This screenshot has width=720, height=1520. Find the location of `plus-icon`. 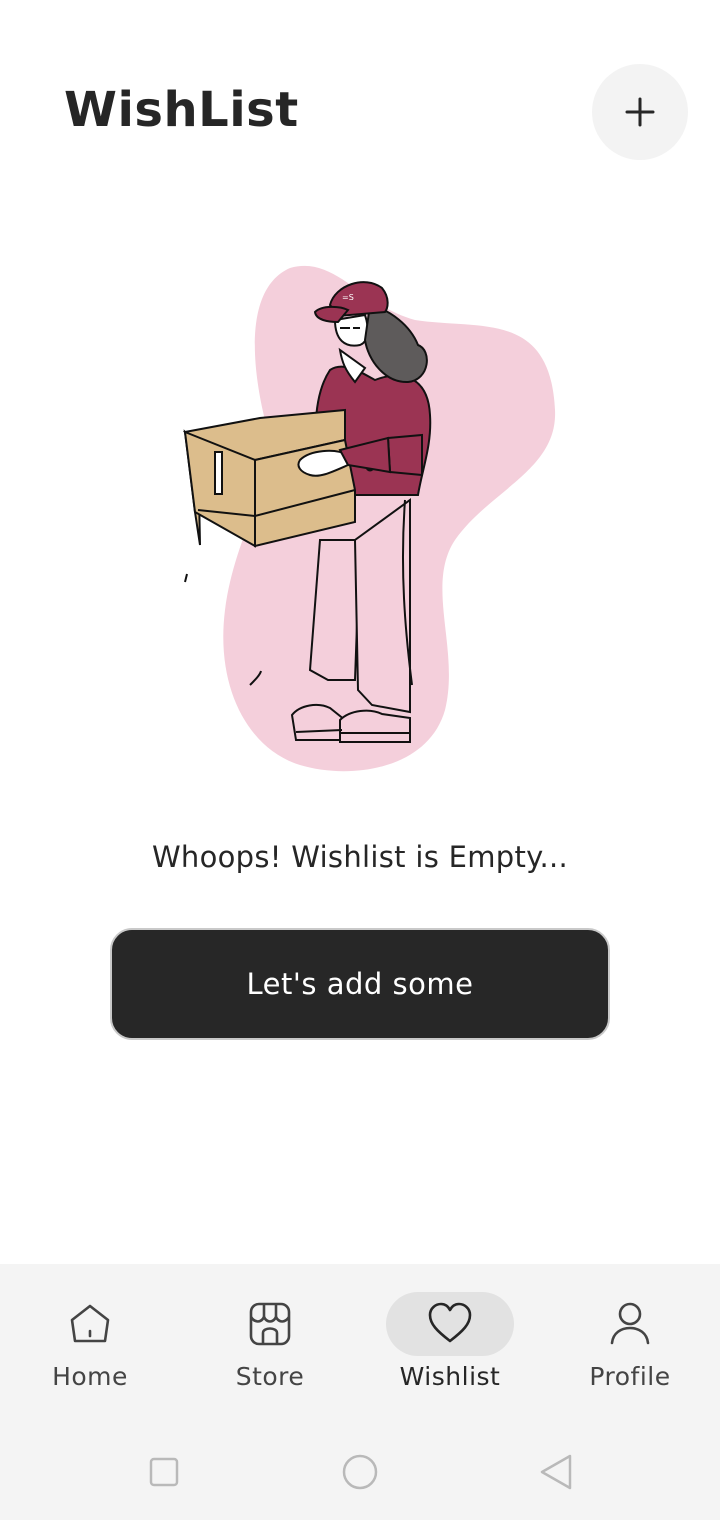

plus-icon is located at coordinates (640, 112).